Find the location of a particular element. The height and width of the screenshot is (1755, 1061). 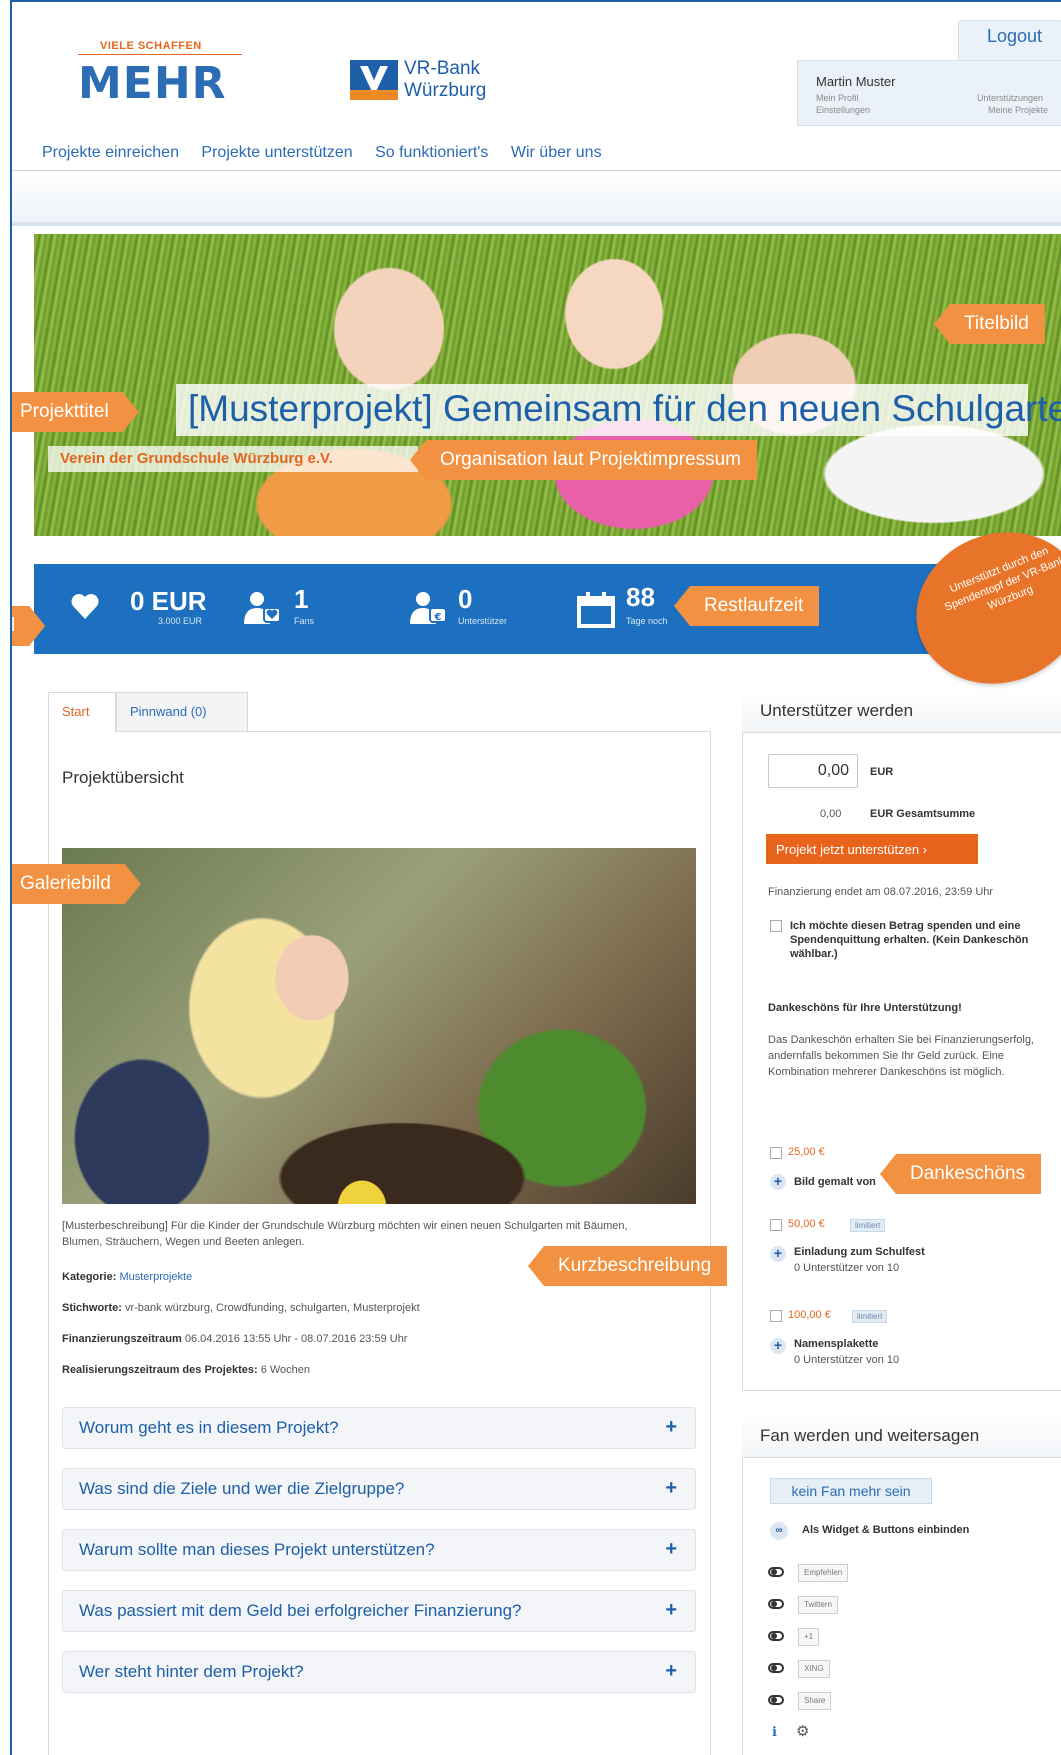

callout-kurzbeschreibung: Kurzbeschreibung is located at coordinates (628, 1266).